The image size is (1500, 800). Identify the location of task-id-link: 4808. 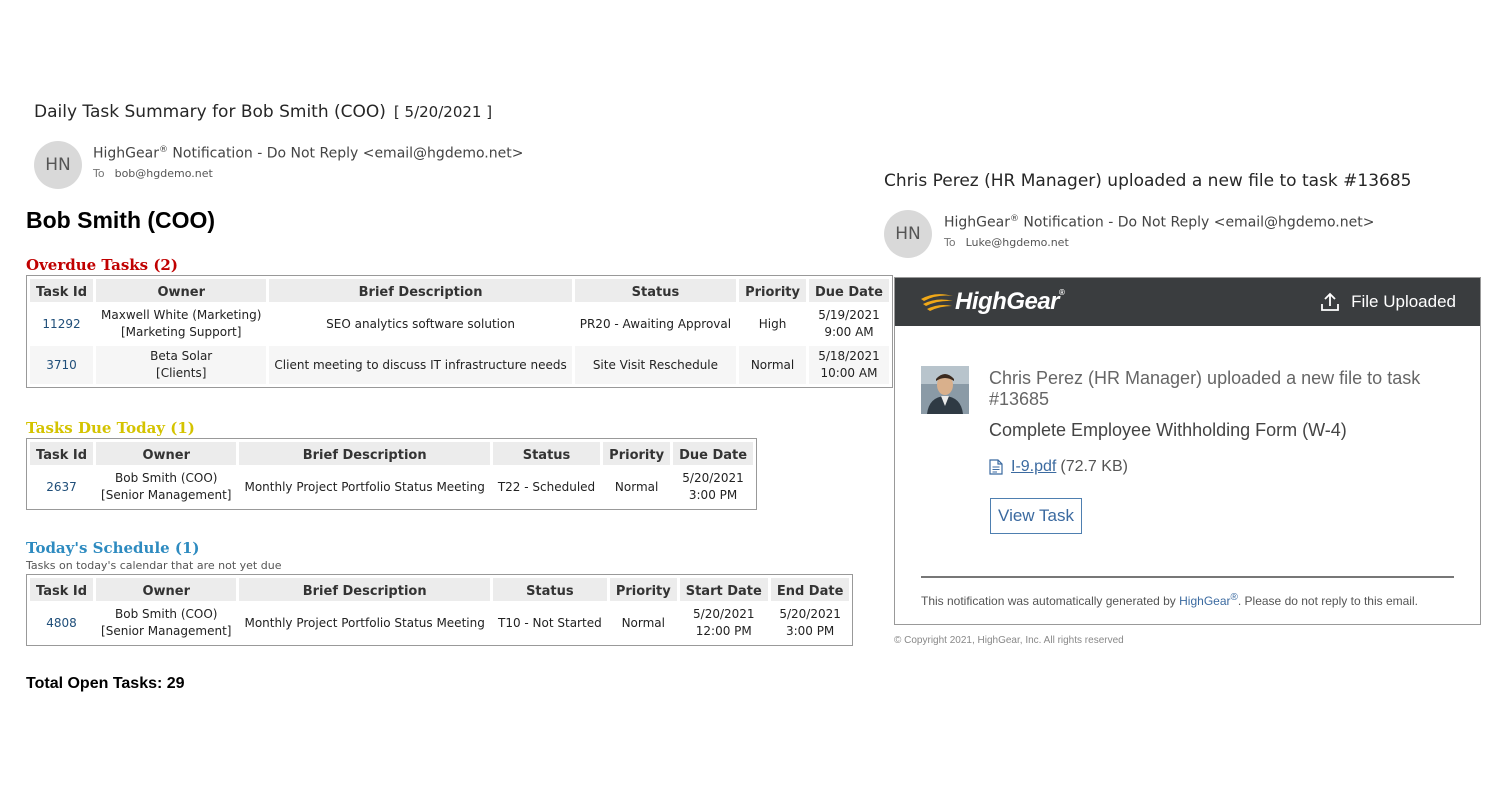
(61, 623).